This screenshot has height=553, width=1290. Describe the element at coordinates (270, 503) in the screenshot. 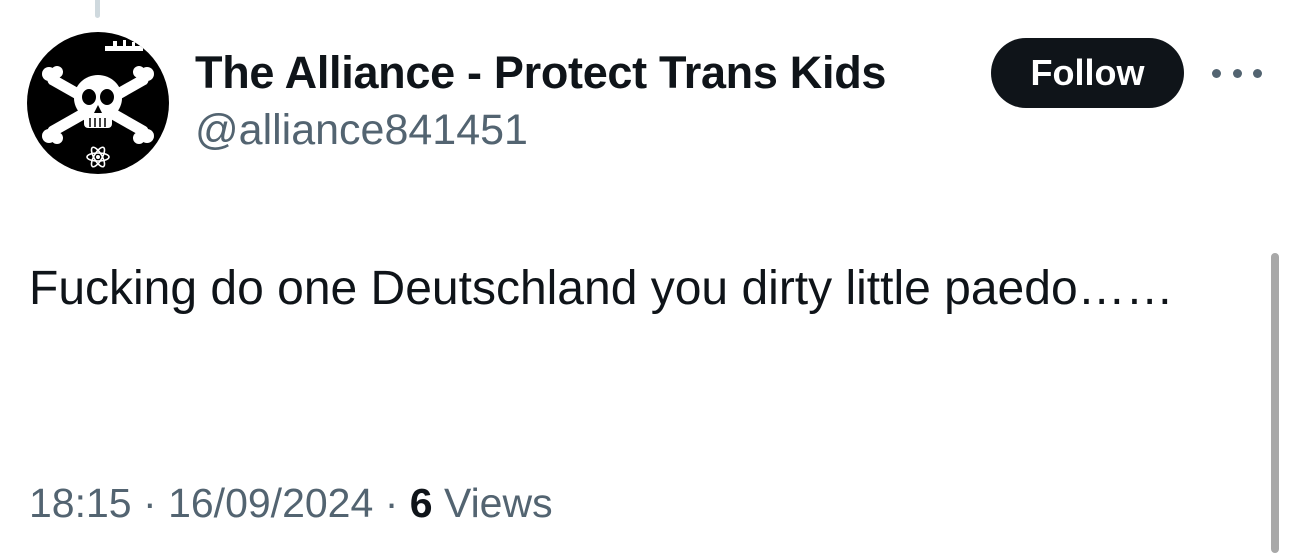

I see `tweet-date: 16/09/2024` at that location.